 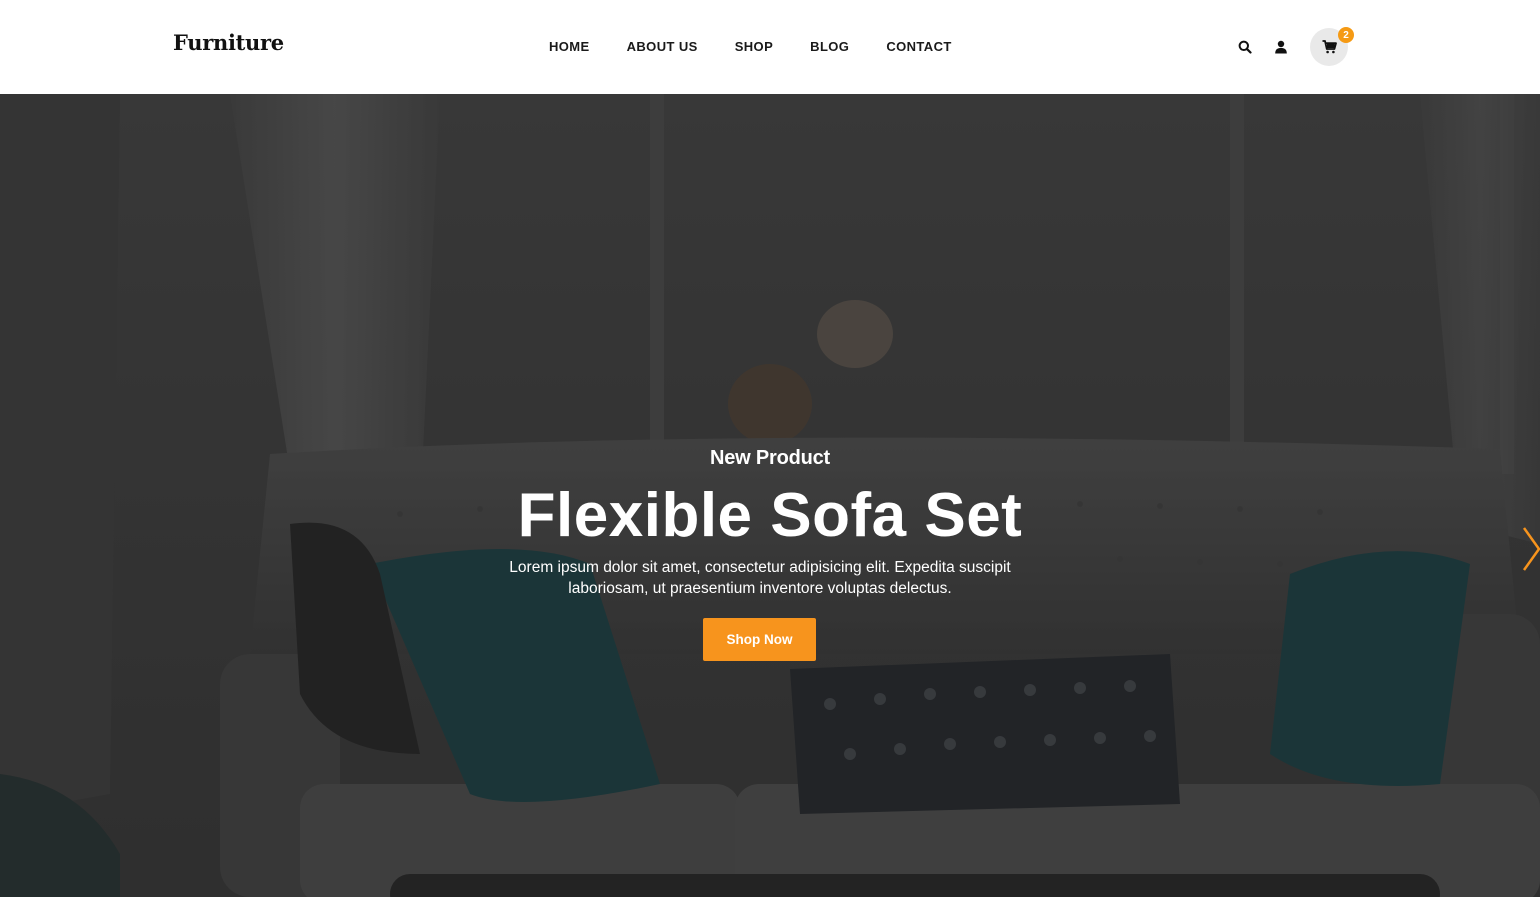 I want to click on search-icon, so click(x=1245, y=47).